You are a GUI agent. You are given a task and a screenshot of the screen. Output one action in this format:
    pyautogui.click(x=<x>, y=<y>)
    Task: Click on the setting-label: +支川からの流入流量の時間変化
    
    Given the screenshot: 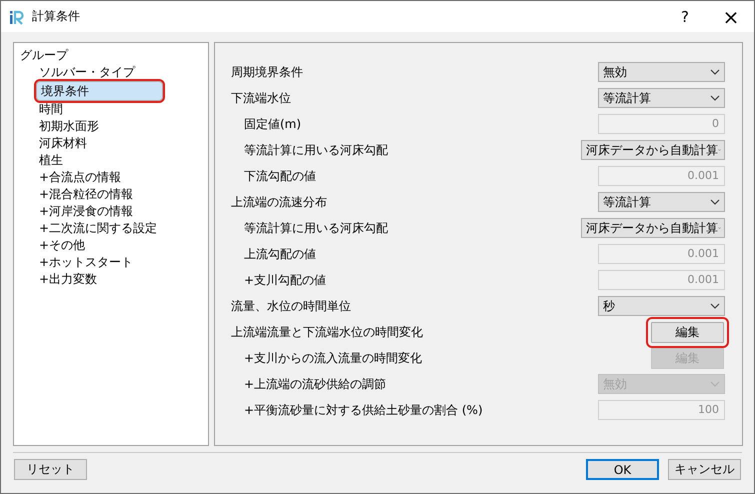 What is the action you would take?
    pyautogui.click(x=332, y=358)
    